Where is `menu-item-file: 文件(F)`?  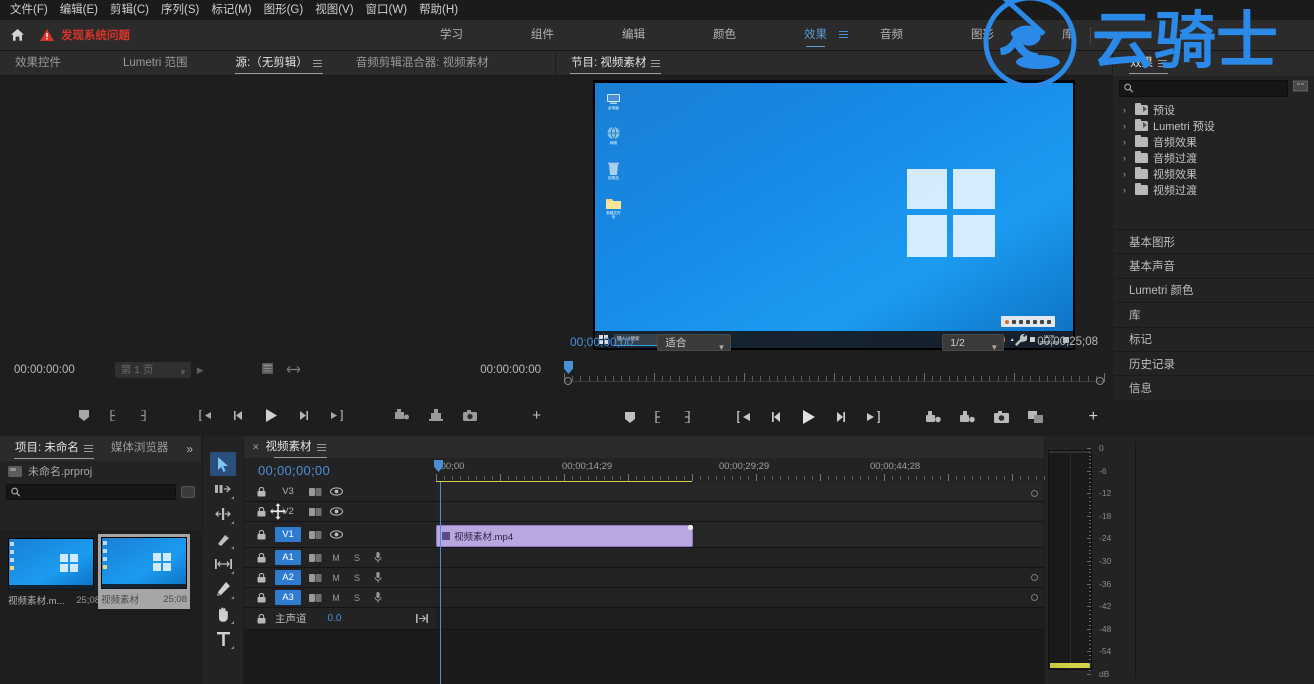 menu-item-file: 文件(F) is located at coordinates (29, 10).